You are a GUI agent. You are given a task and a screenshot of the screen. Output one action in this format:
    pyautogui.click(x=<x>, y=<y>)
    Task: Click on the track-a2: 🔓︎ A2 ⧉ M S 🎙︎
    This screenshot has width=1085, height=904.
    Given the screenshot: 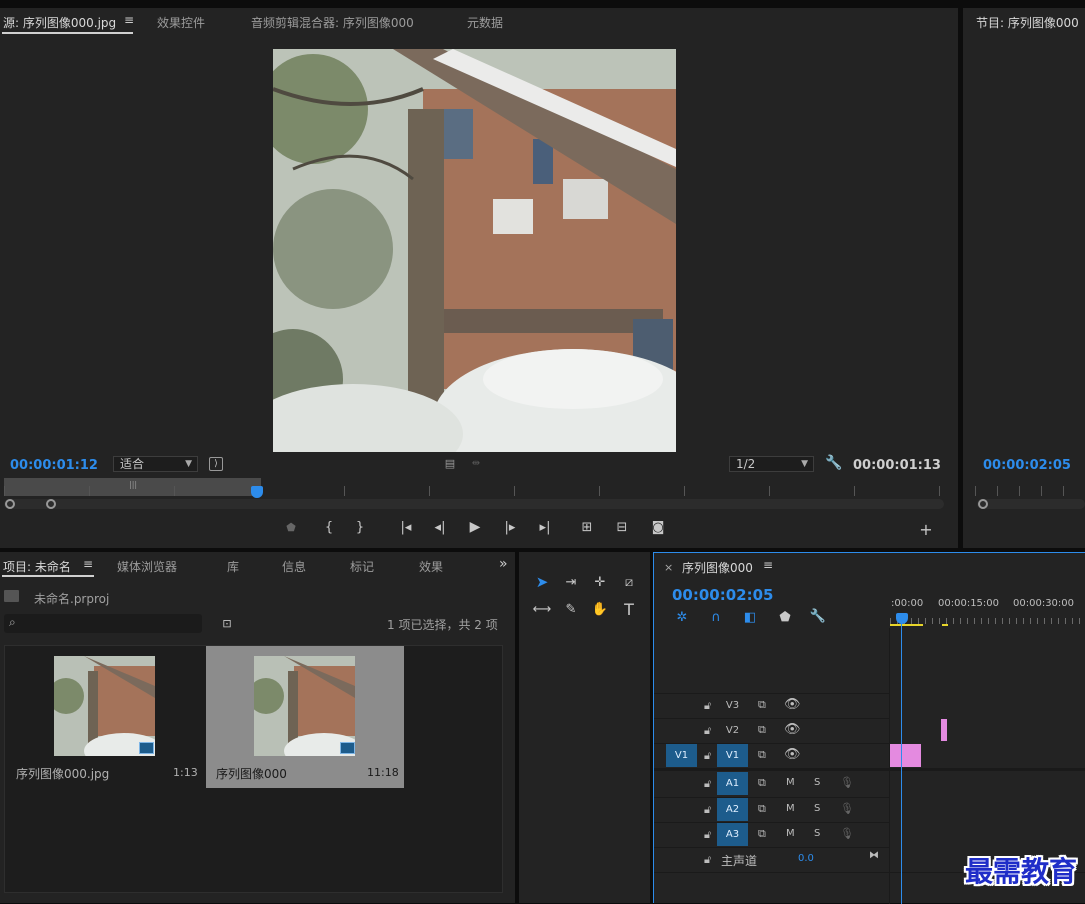 What is the action you would take?
    pyautogui.click(x=771, y=809)
    